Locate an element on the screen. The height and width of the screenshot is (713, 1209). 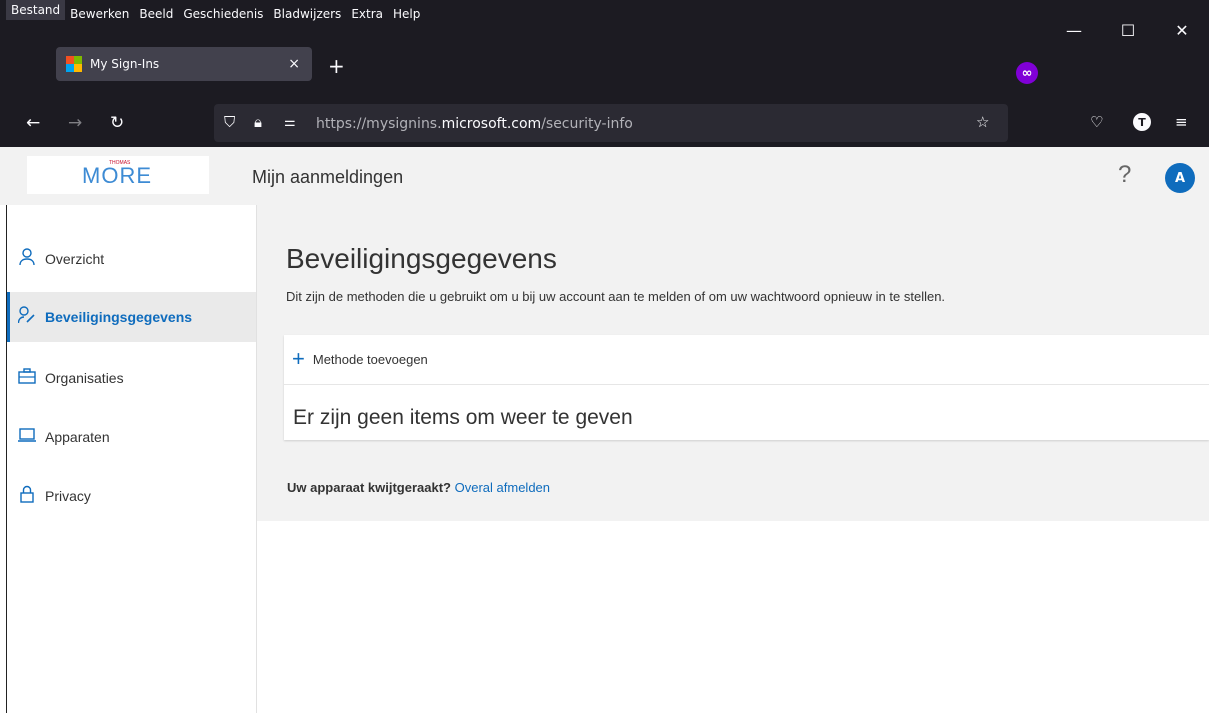
help-icon: ? is located at coordinates (1124, 175).